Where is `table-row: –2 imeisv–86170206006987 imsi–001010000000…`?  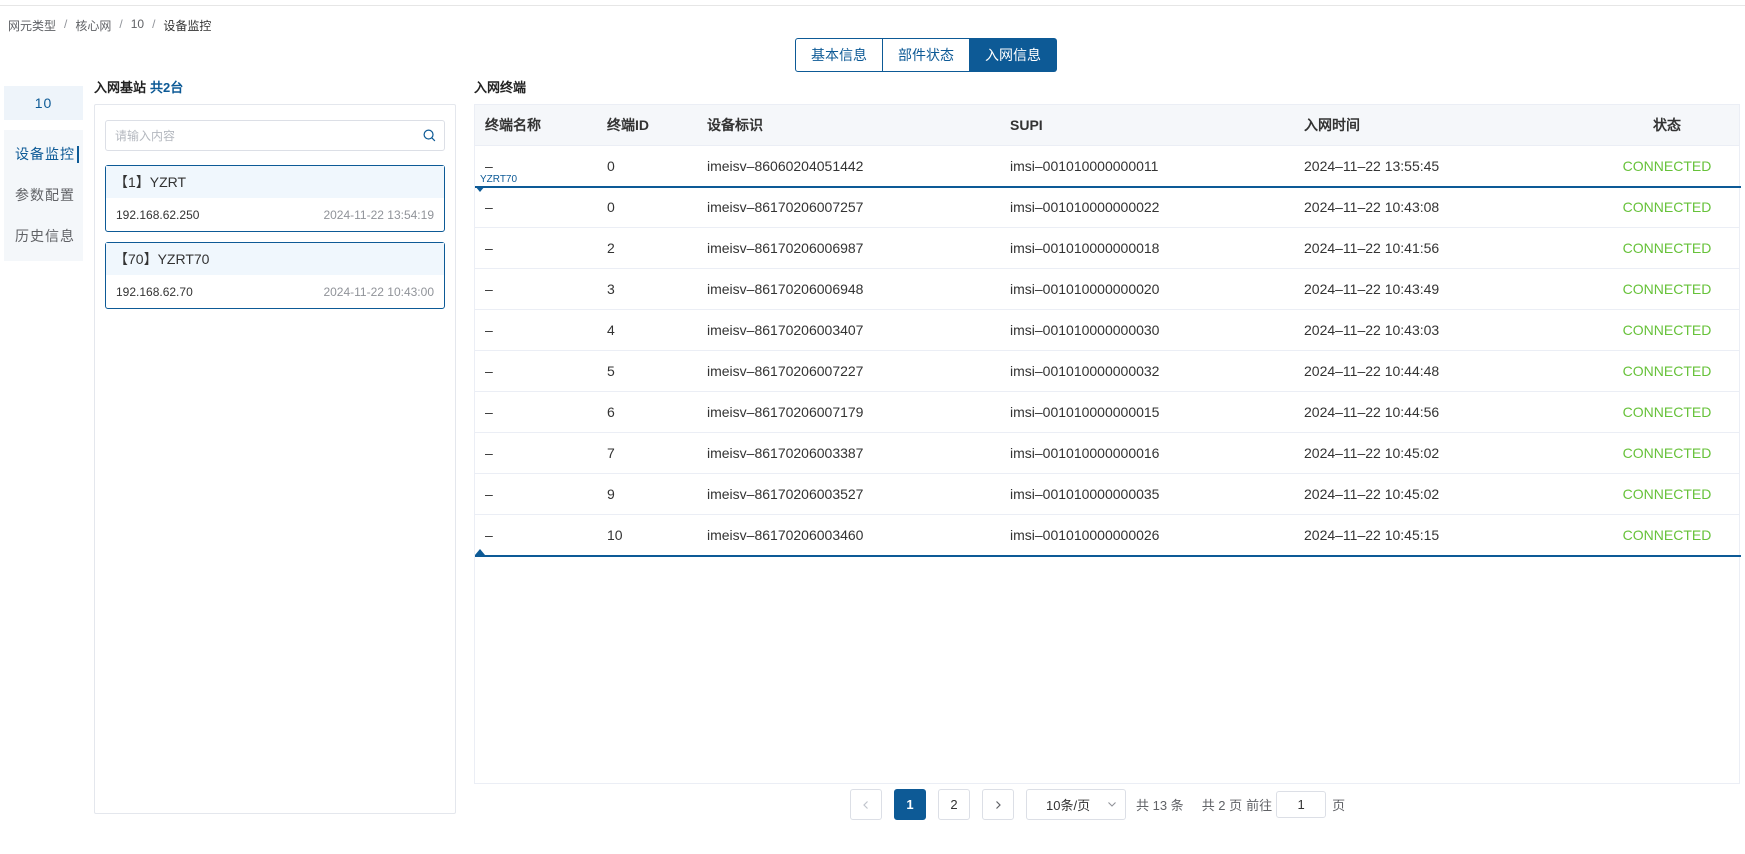
table-row: –2 imeisv–86170206006987 imsi–001010000000… is located at coordinates (1107, 248).